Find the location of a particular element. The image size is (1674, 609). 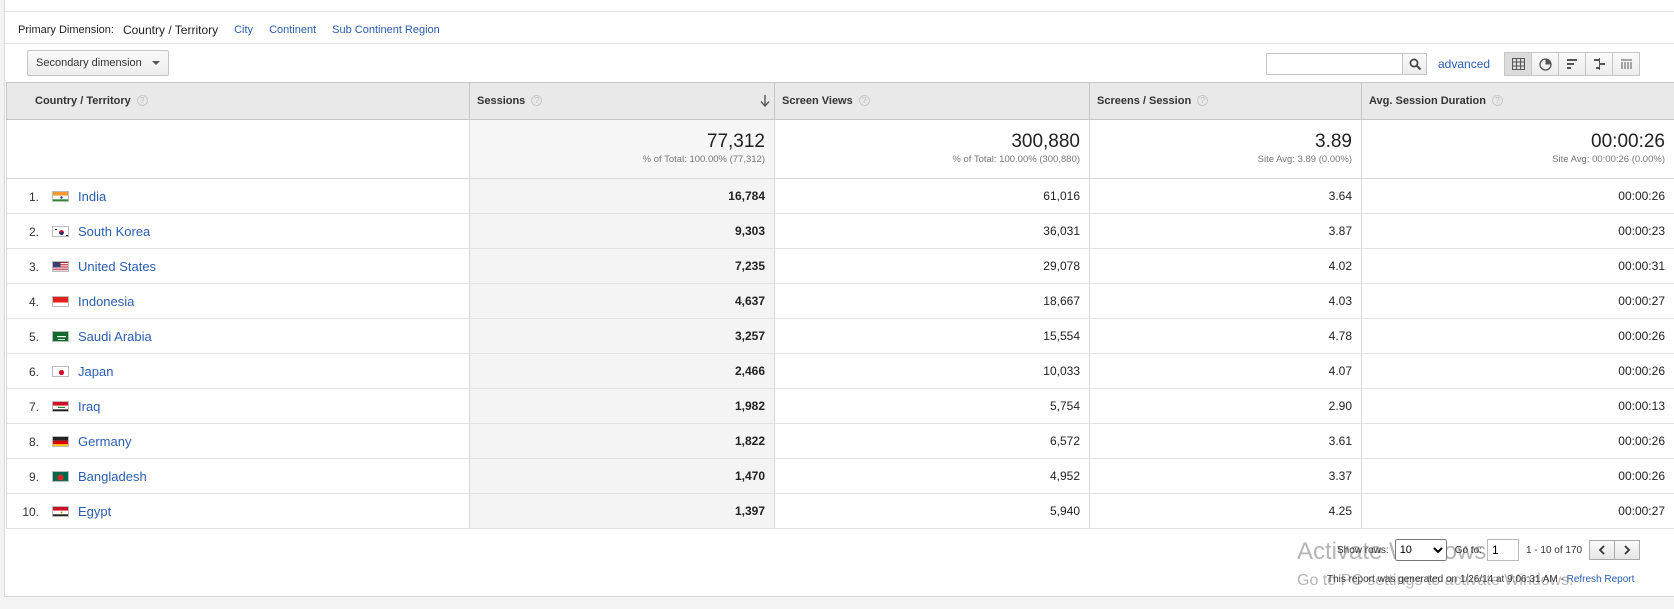

sessions-cell: 2,466 is located at coordinates (622, 371).